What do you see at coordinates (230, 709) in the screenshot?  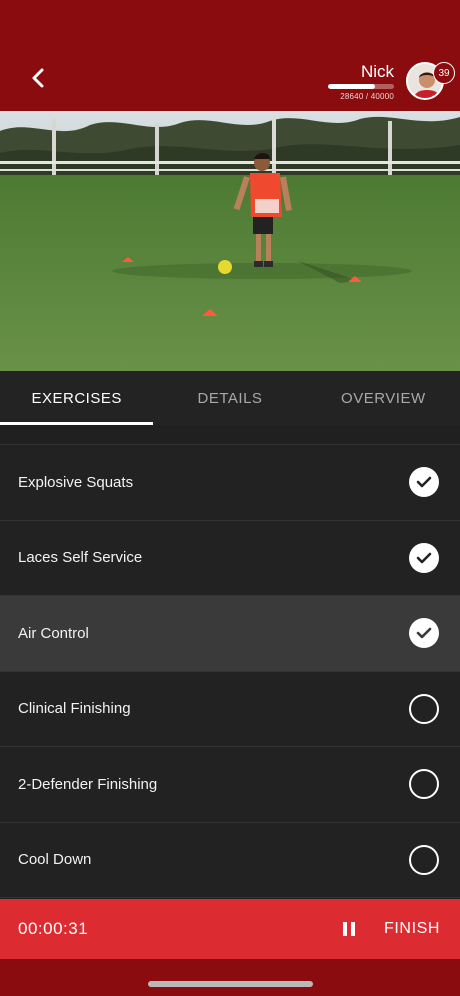 I see `list-item: Clinical Finishing` at bounding box center [230, 709].